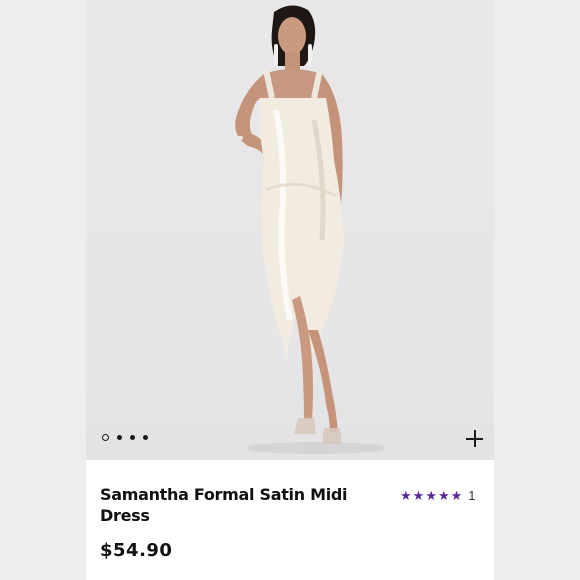 The width and height of the screenshot is (580, 580). What do you see at coordinates (43, 290) in the screenshot?
I see `background-left` at bounding box center [43, 290].